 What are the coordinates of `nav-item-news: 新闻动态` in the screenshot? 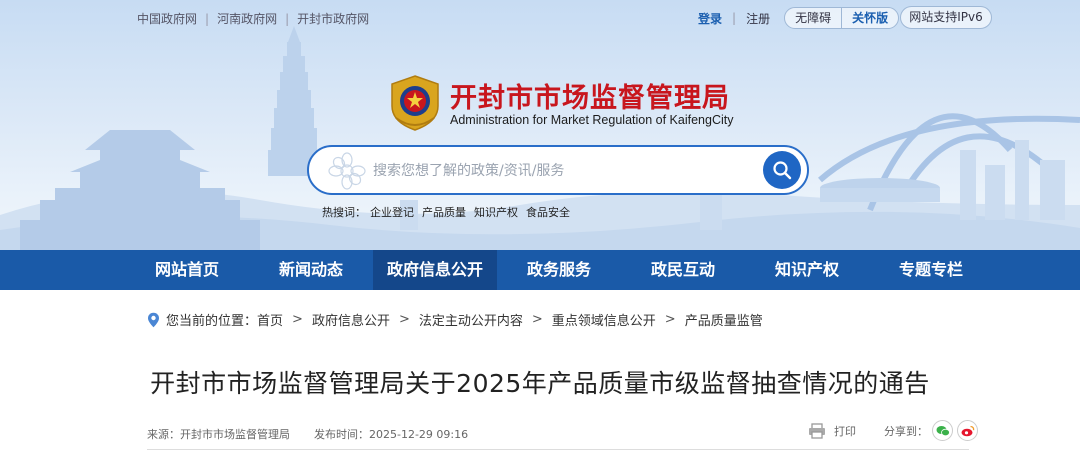 It's located at (311, 270).